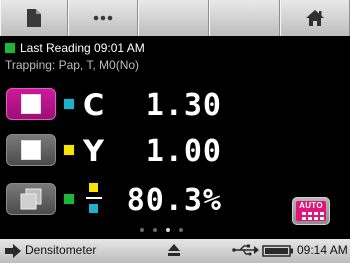 This screenshot has width=350, height=263. What do you see at coordinates (183, 151) in the screenshot?
I see `density-value: 1.00` at bounding box center [183, 151].